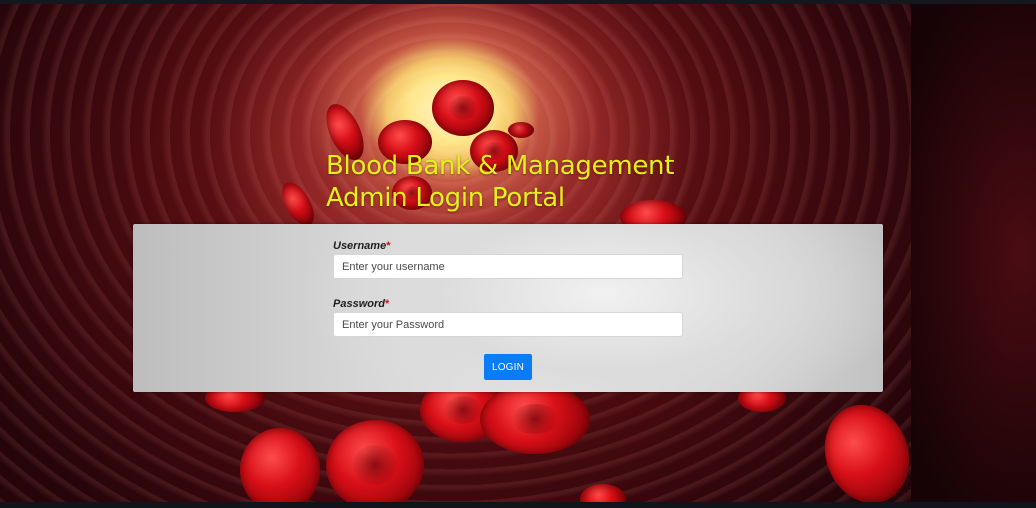 The image size is (1036, 508). What do you see at coordinates (362, 246) in the screenshot?
I see `username-label: Username*` at bounding box center [362, 246].